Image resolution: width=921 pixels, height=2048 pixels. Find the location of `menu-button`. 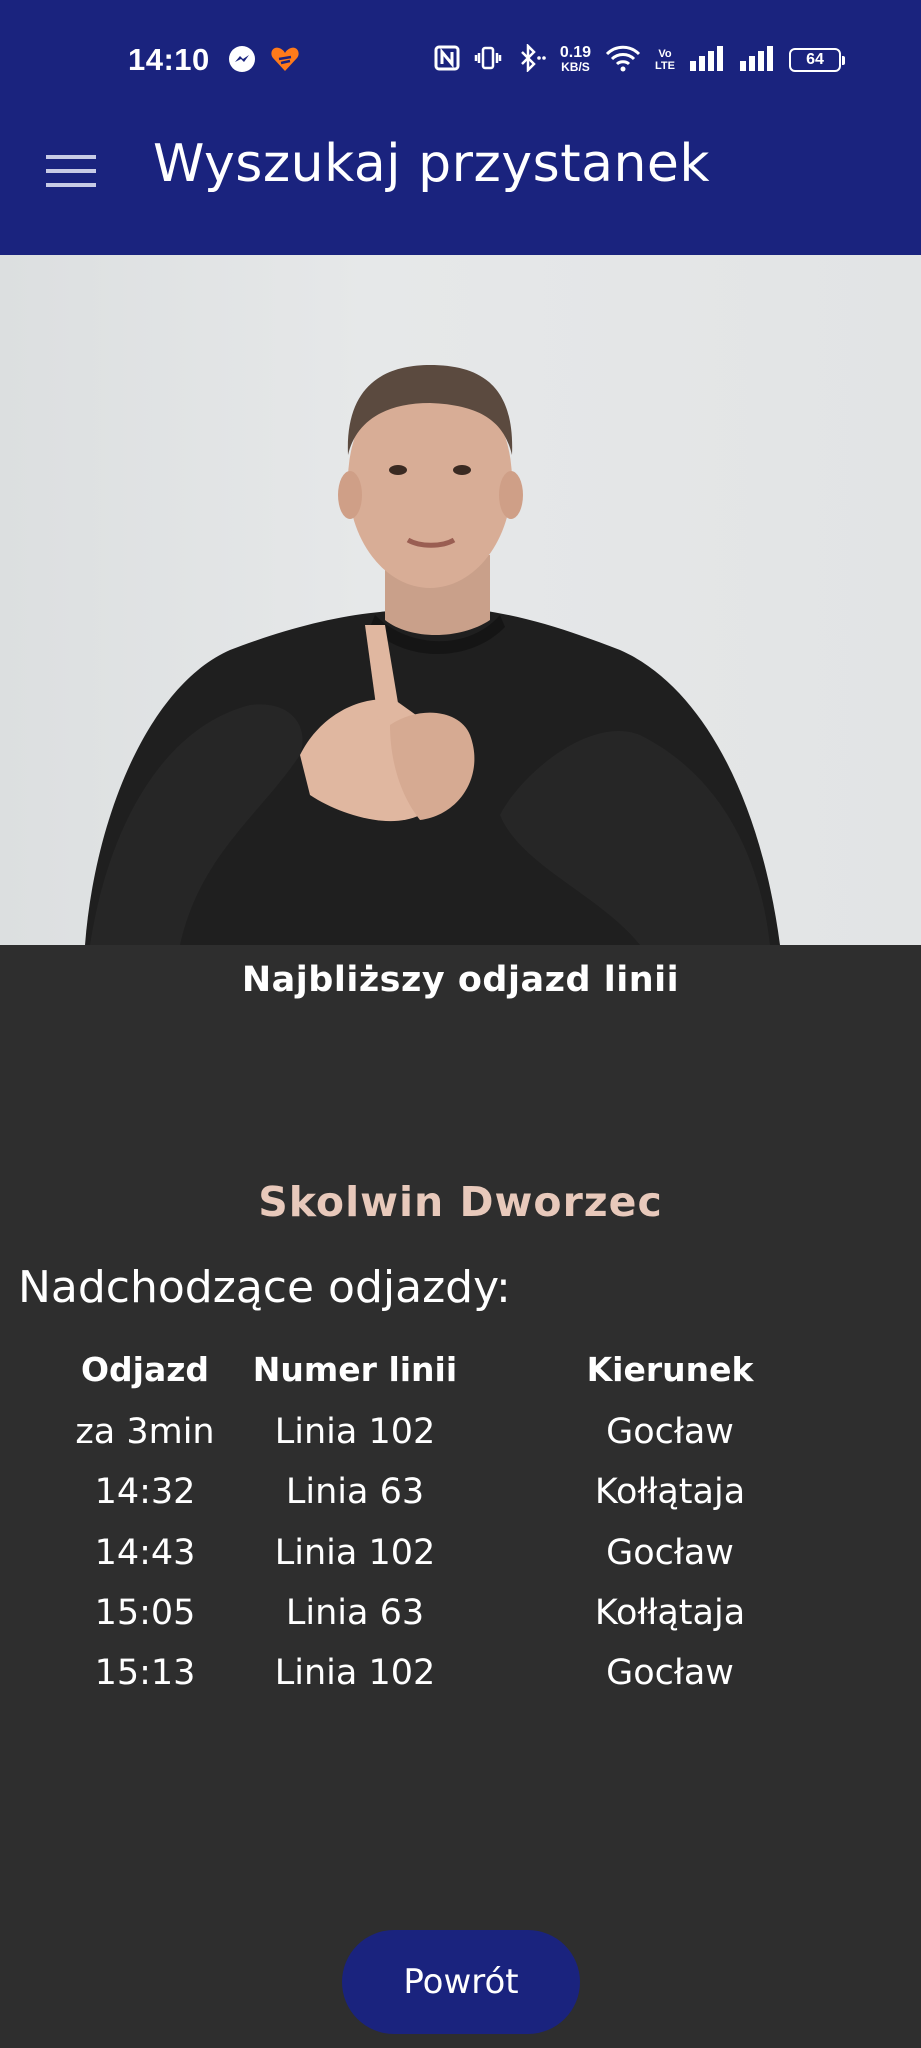

menu-button is located at coordinates (71, 173).